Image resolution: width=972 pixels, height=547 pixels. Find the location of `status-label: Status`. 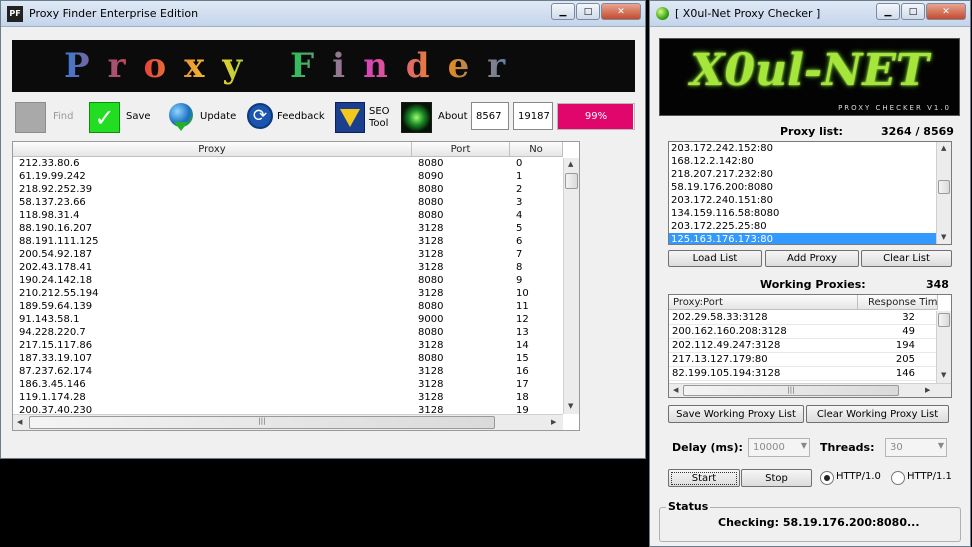

status-label: Status is located at coordinates (688, 506).